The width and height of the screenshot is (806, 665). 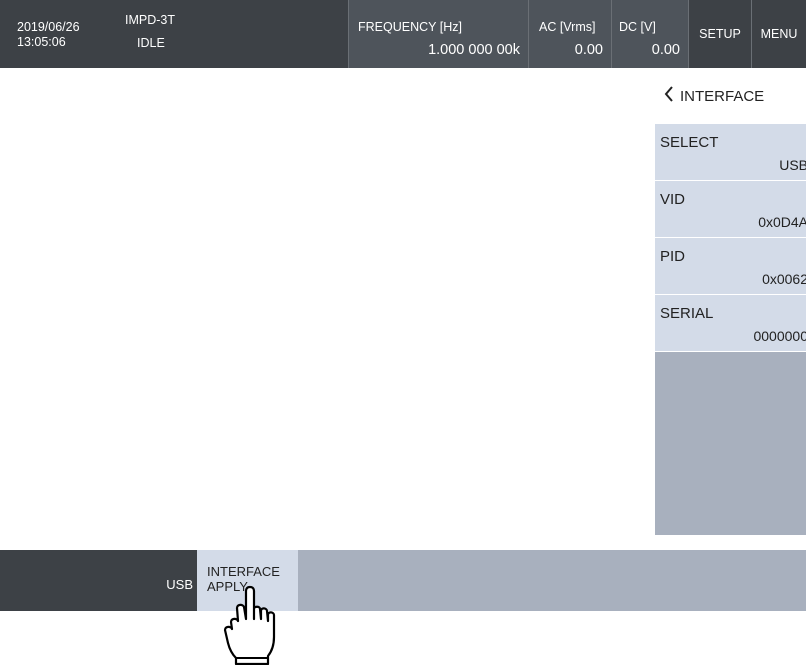 I want to click on setting-row-serial: SERIAL 0000000, so click(x=730, y=323).